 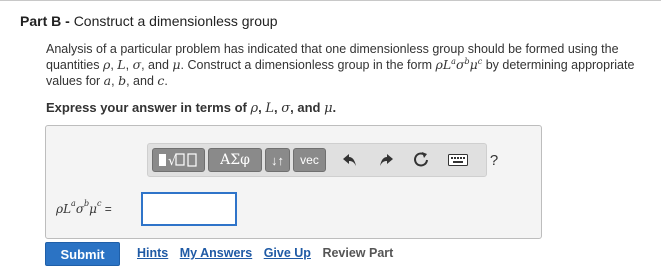 I want to click on form-exp-c: c, so click(x=480, y=61).